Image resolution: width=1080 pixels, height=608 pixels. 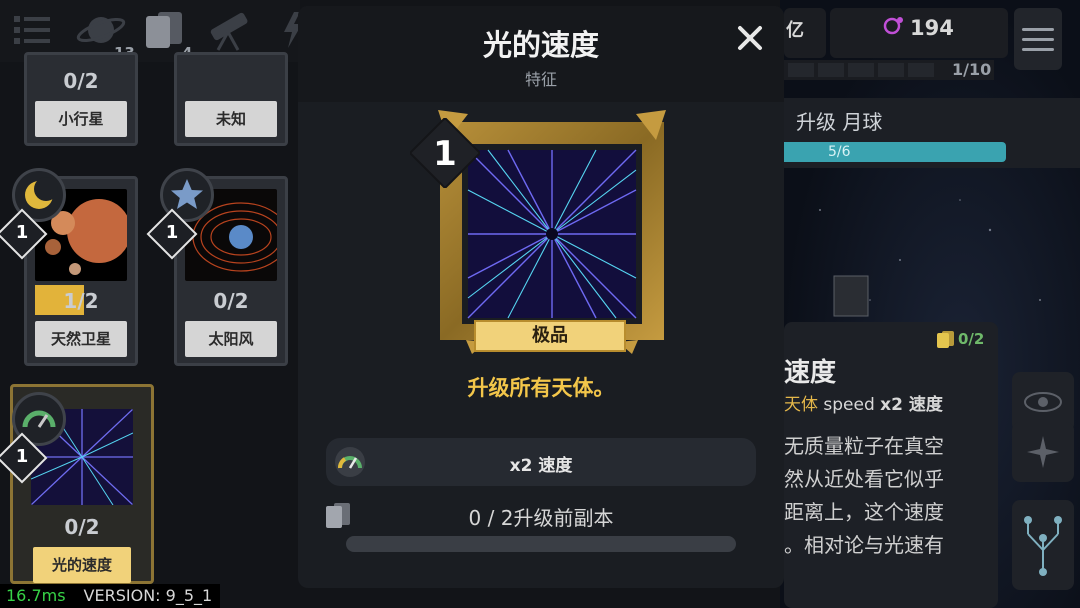 What do you see at coordinates (972, 69) in the screenshot?
I see `stage-progress-text: 1/10` at bounding box center [972, 69].